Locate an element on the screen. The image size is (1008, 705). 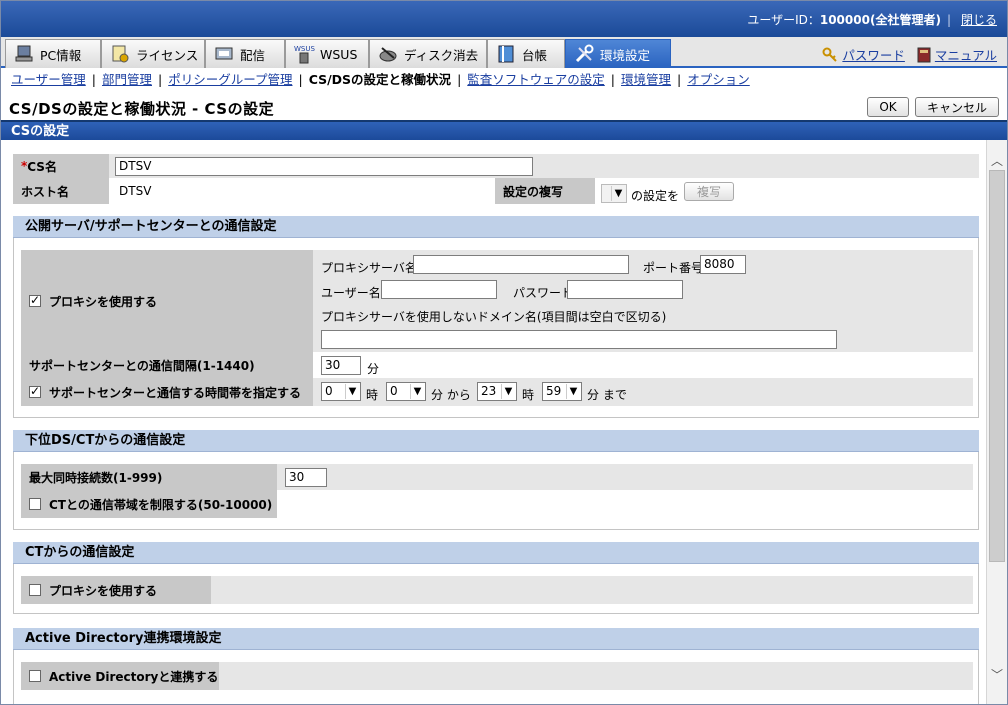
cs-name-label: * CS名 is located at coordinates (61, 166).